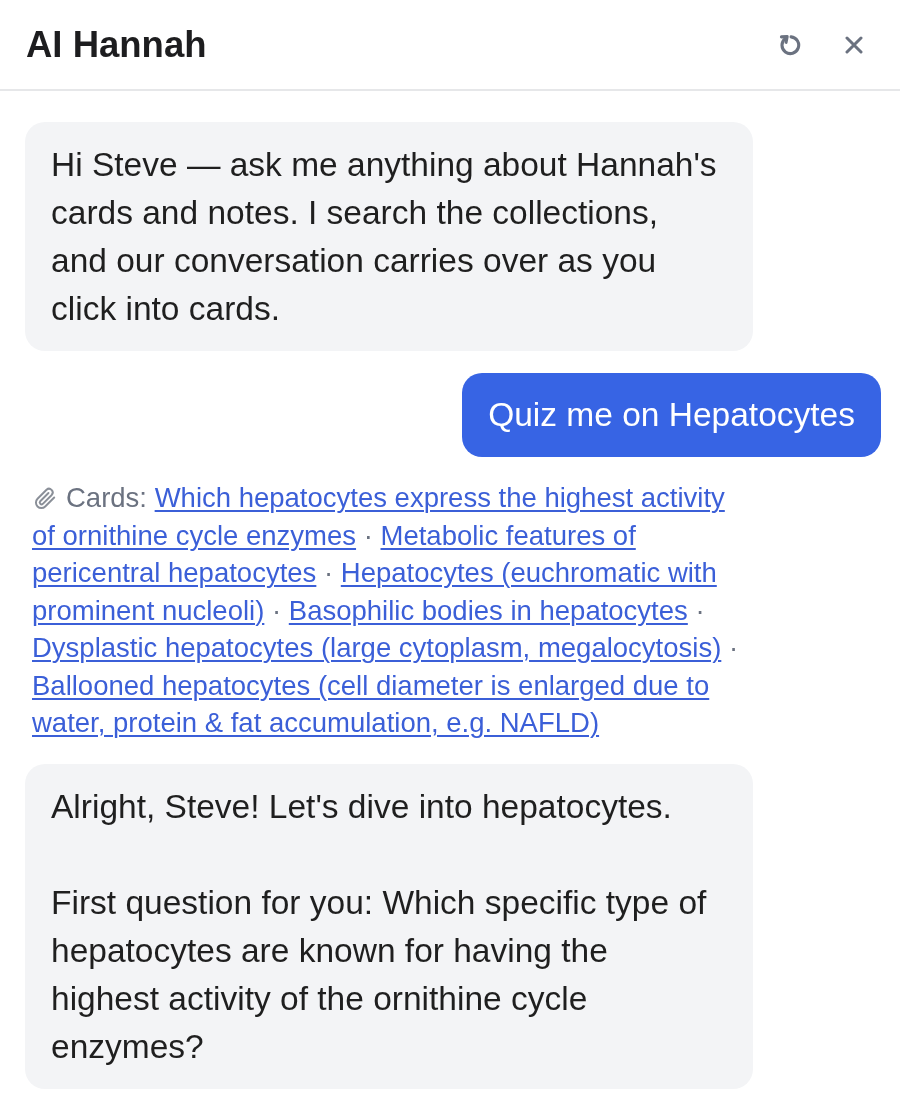 This screenshot has height=1116, width=900. Describe the element at coordinates (117, 44) in the screenshot. I see `panel-title: AI Hannah` at that location.